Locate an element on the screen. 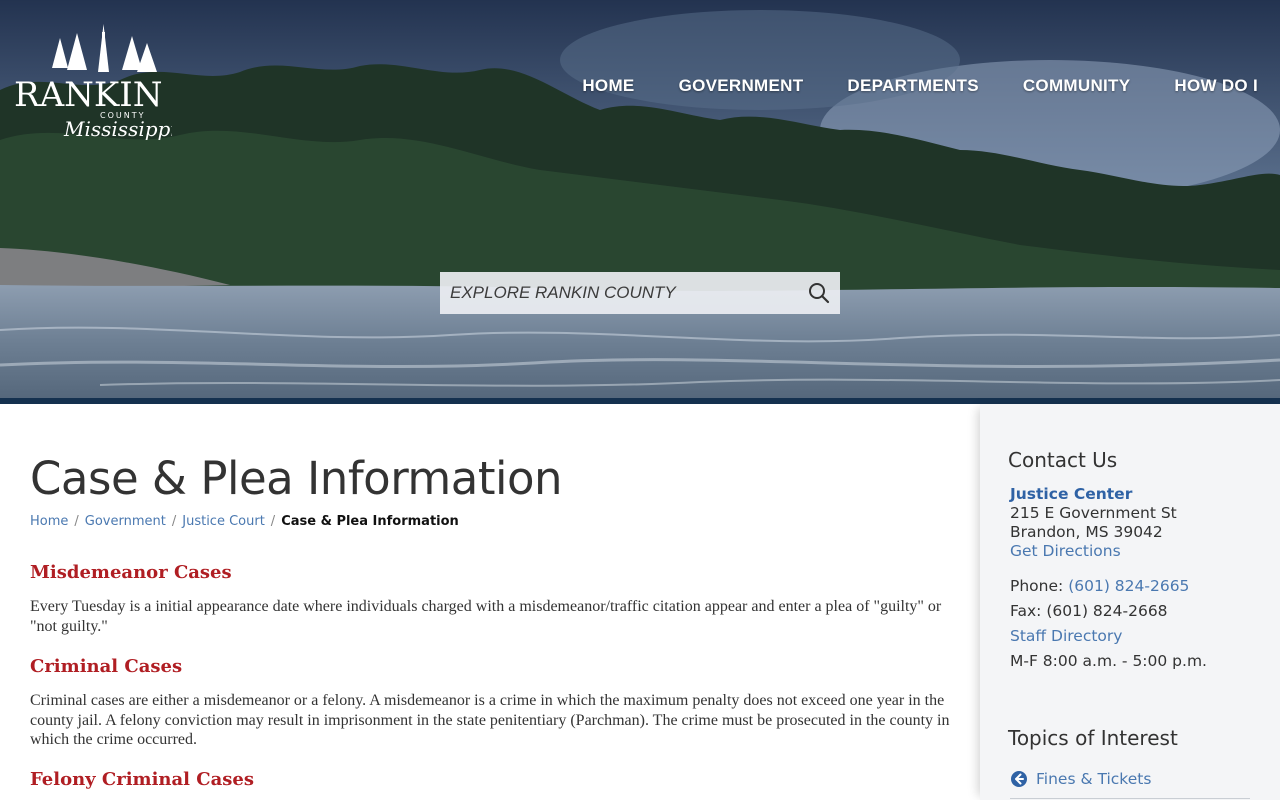 The width and height of the screenshot is (1280, 800). address-line-1: 215 E Government St is located at coordinates (1093, 513).